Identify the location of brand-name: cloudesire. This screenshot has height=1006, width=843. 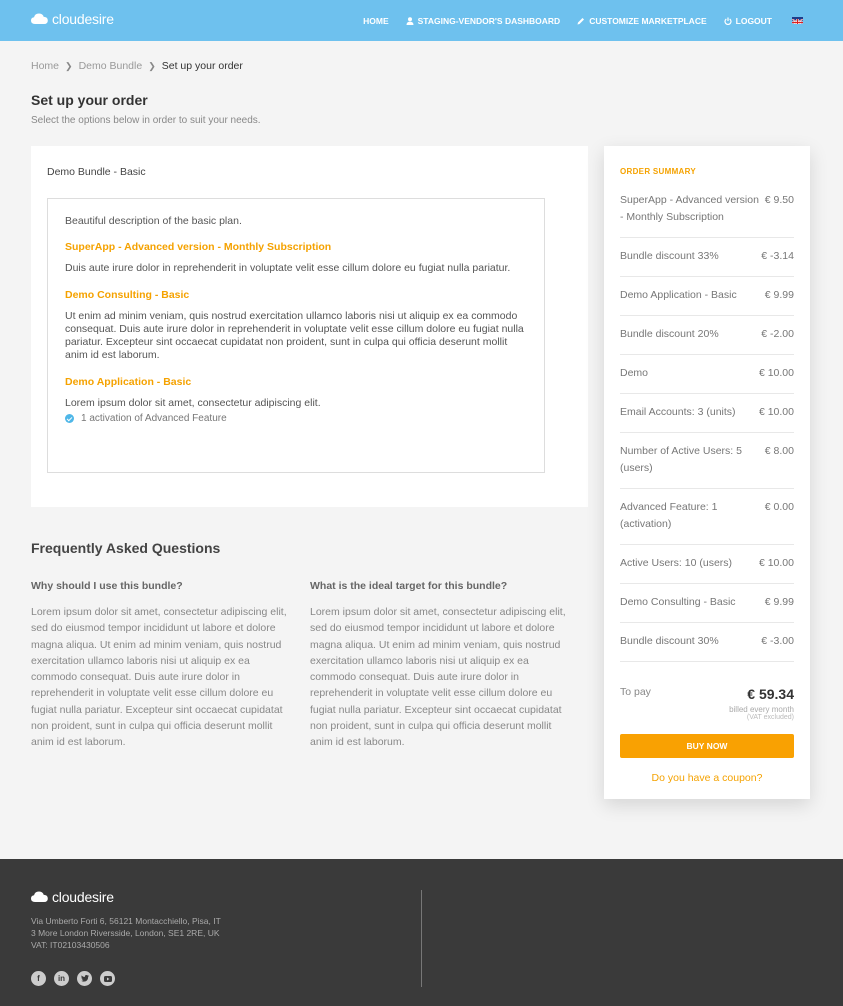
(83, 19).